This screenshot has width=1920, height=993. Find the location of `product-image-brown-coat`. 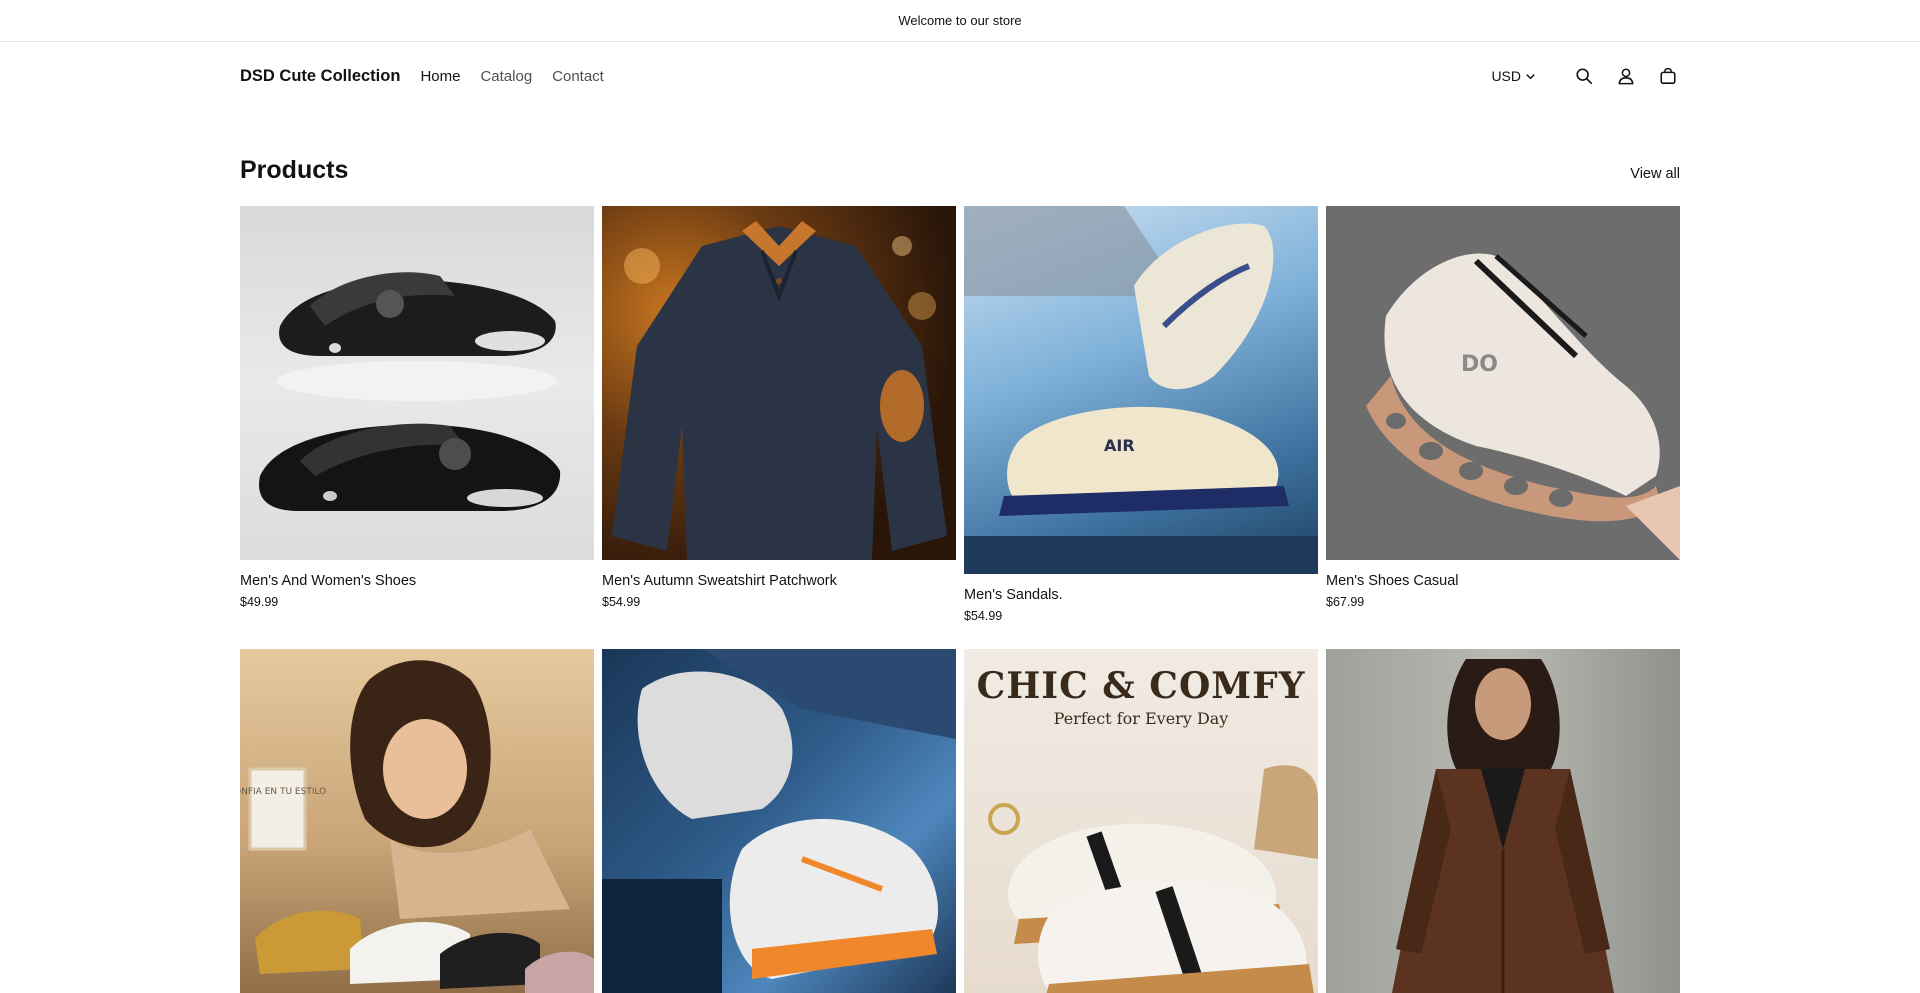

product-image-brown-coat is located at coordinates (1503, 821).